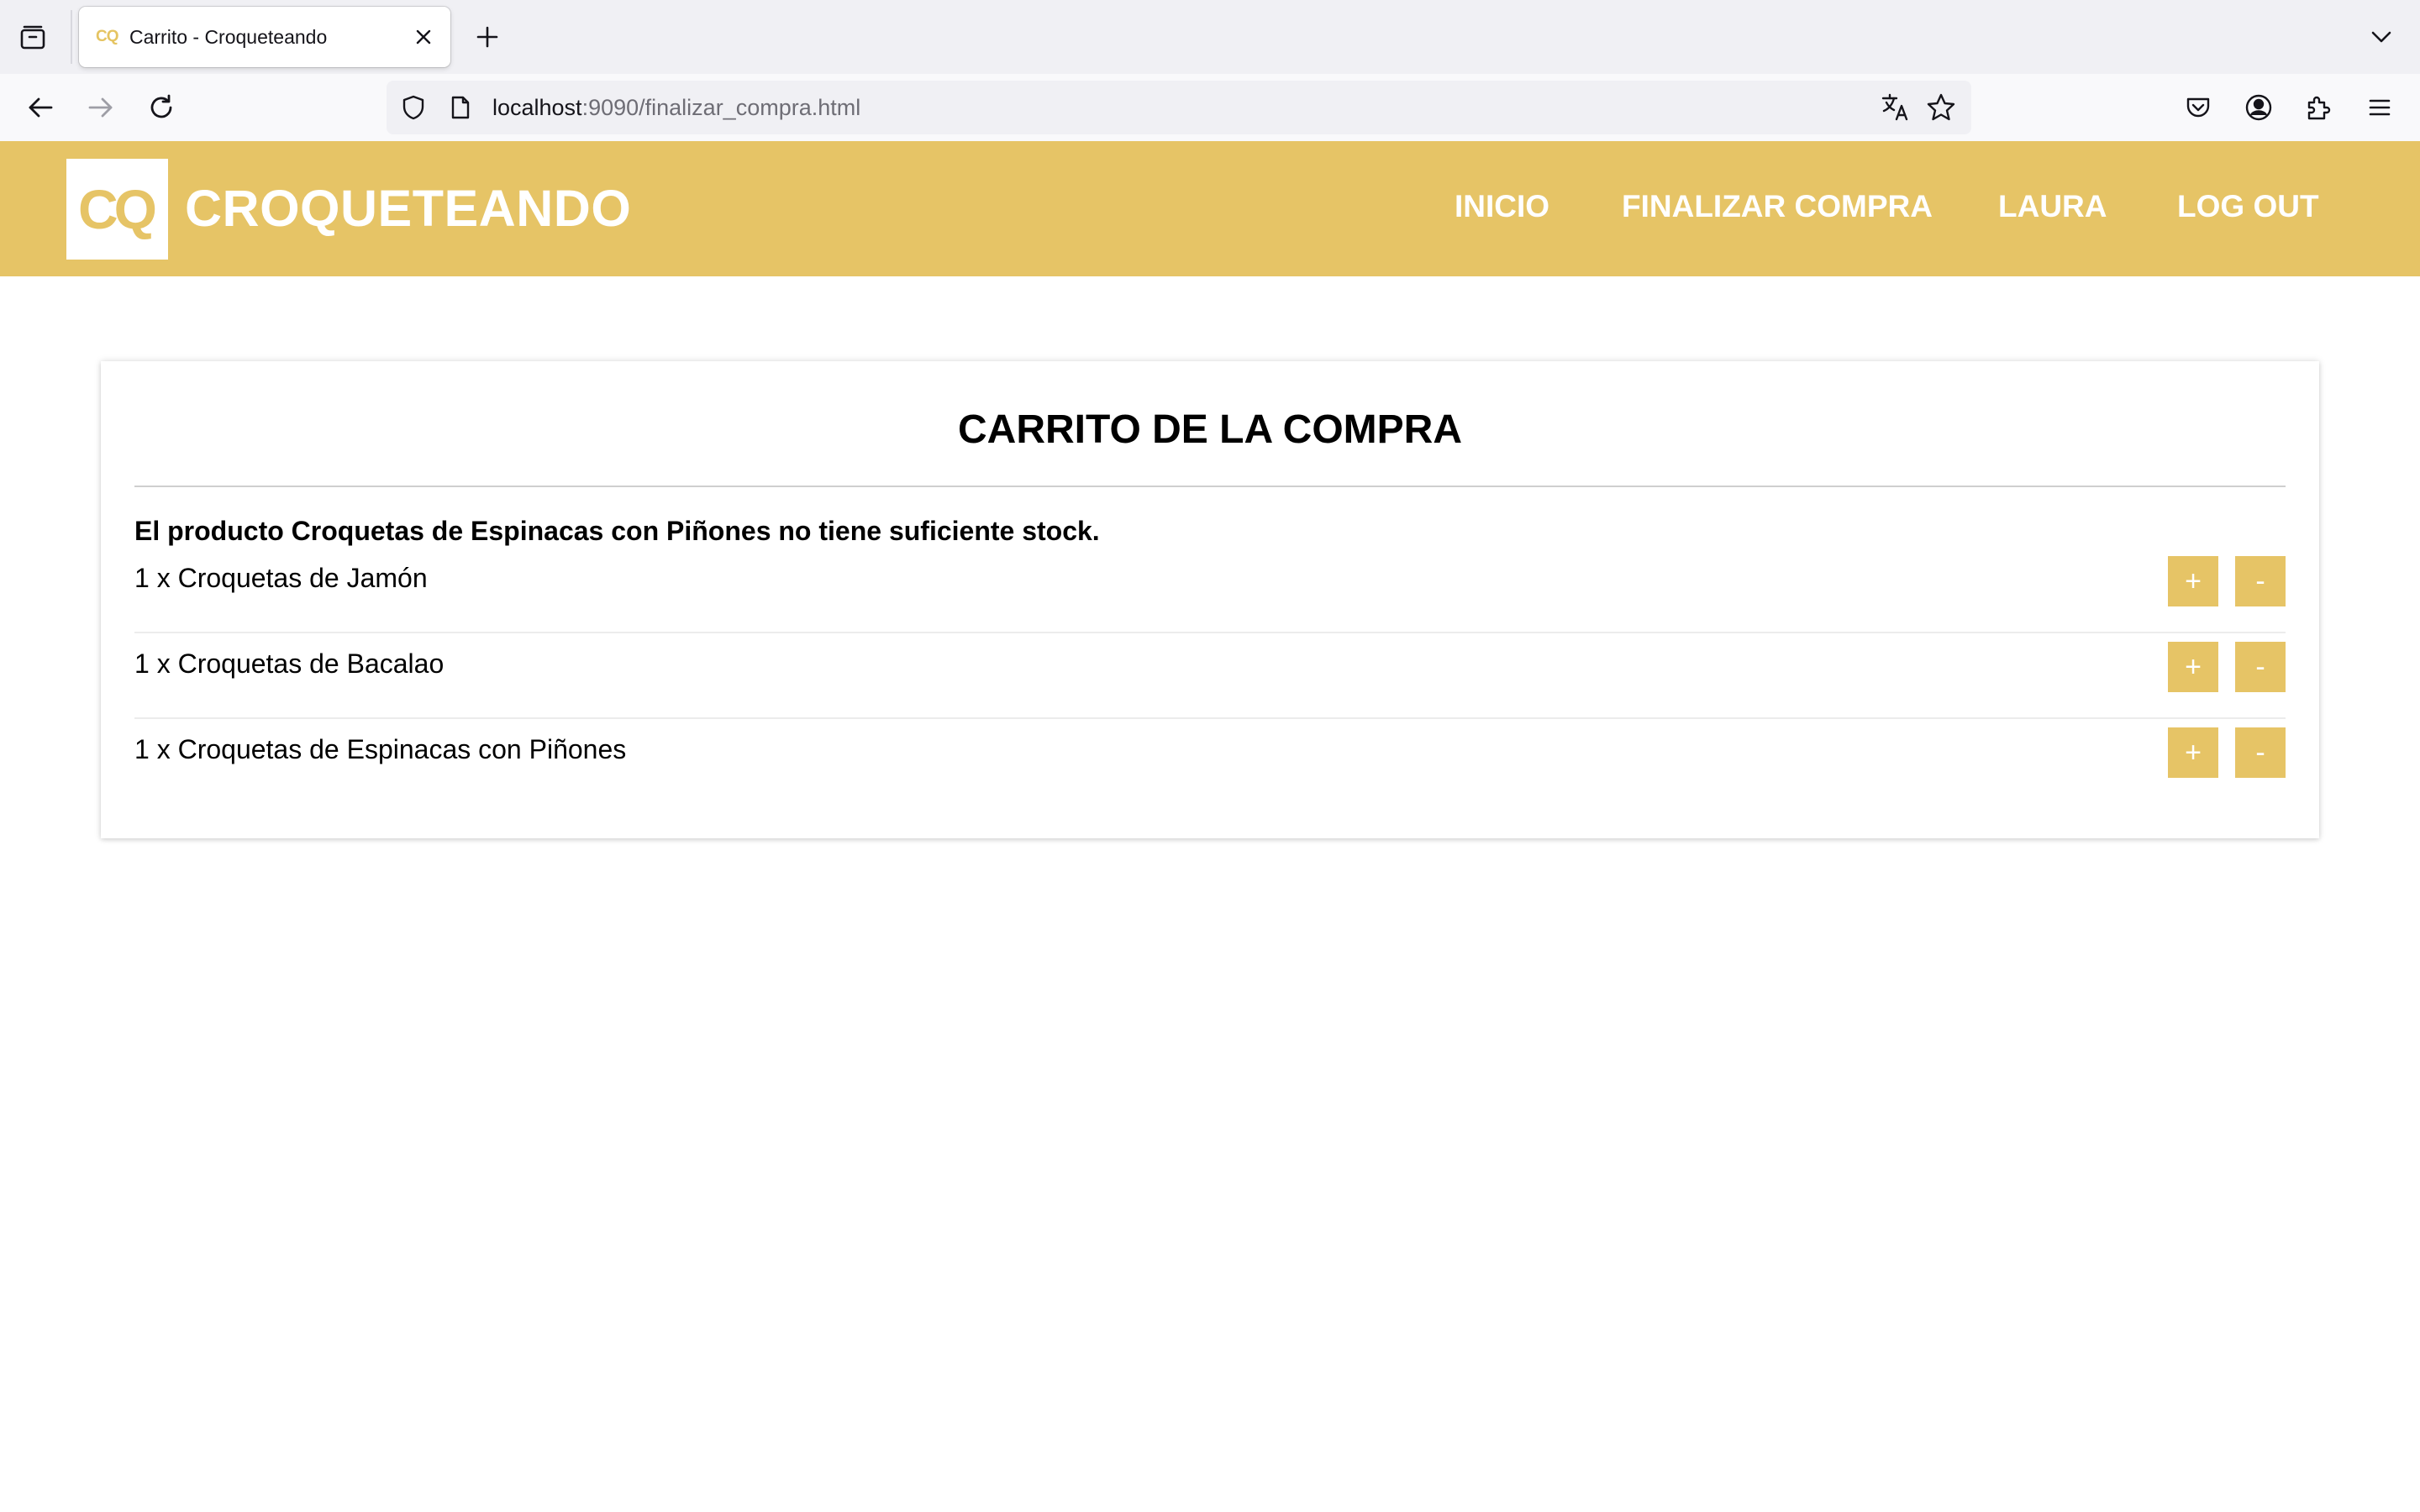 This screenshot has height=1512, width=2420. Describe the element at coordinates (1210, 486) in the screenshot. I see `divider` at that location.